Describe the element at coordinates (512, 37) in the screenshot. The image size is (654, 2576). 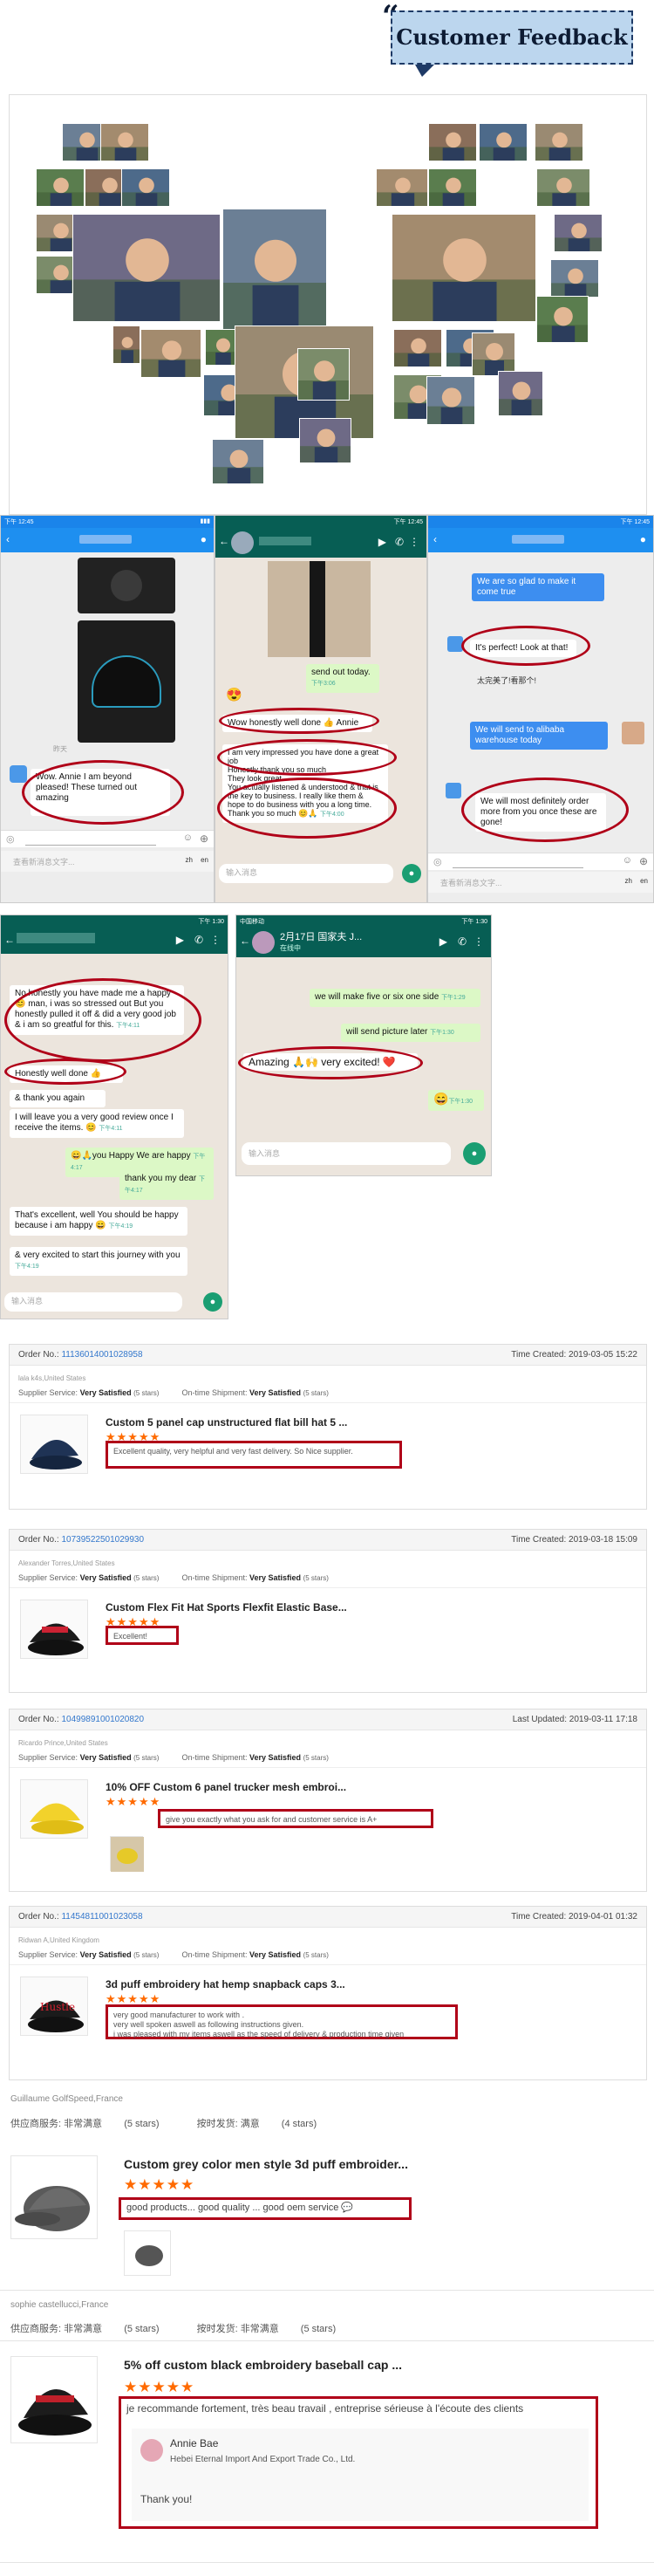
I see `header-banner: Customer Feedback` at that location.